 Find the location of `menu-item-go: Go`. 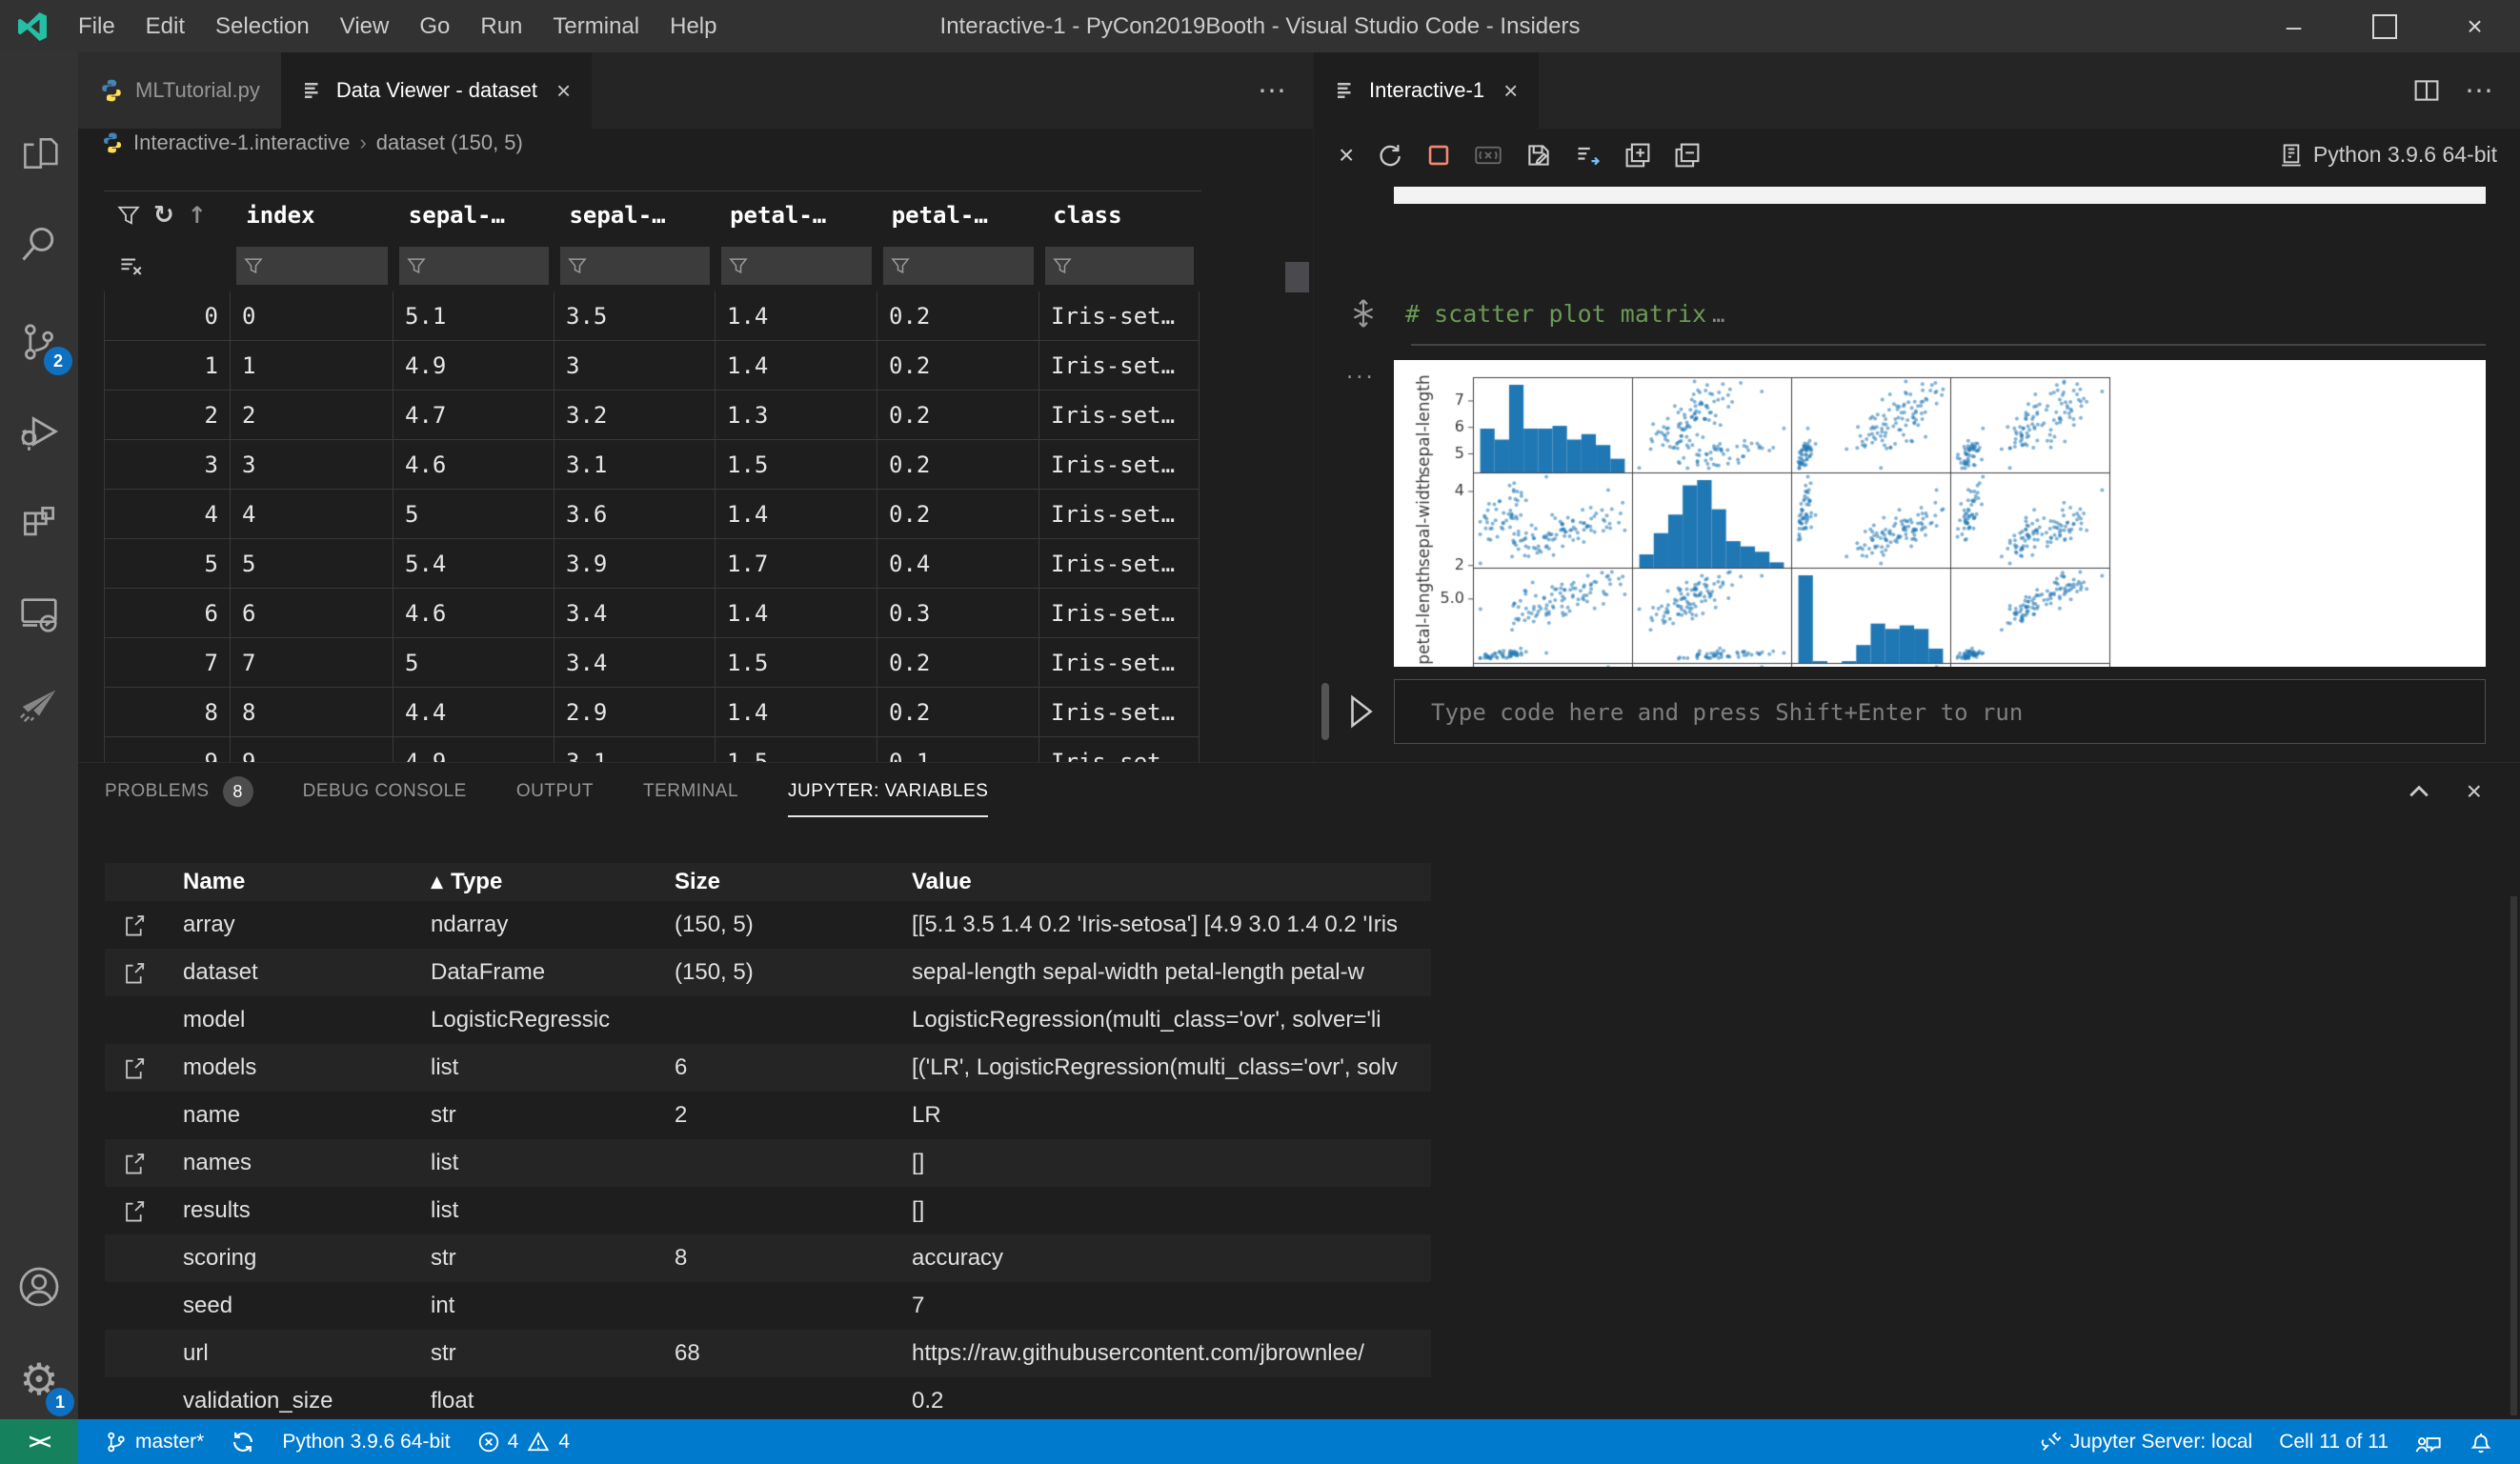

menu-item-go: Go is located at coordinates (434, 26).